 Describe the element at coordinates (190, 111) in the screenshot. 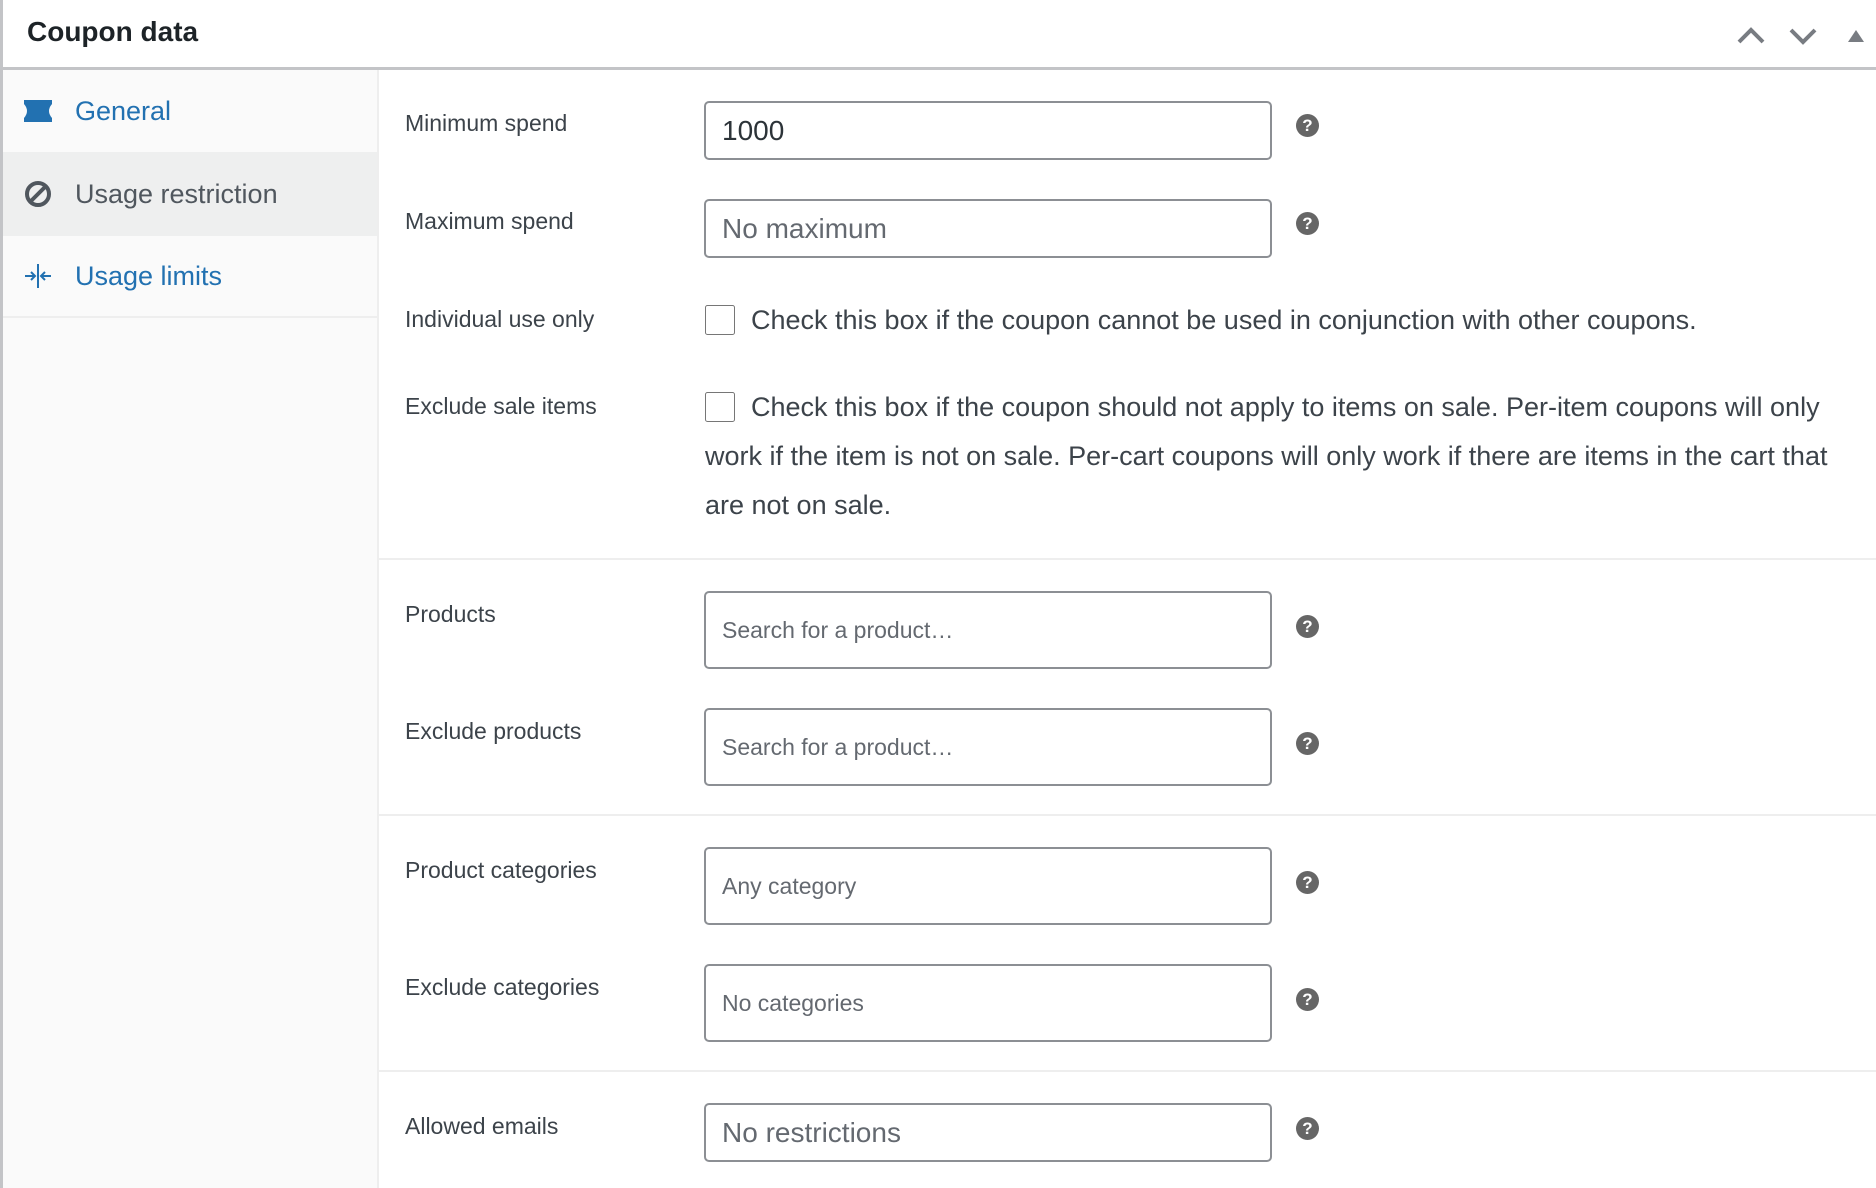

I see `tab-general: General` at that location.